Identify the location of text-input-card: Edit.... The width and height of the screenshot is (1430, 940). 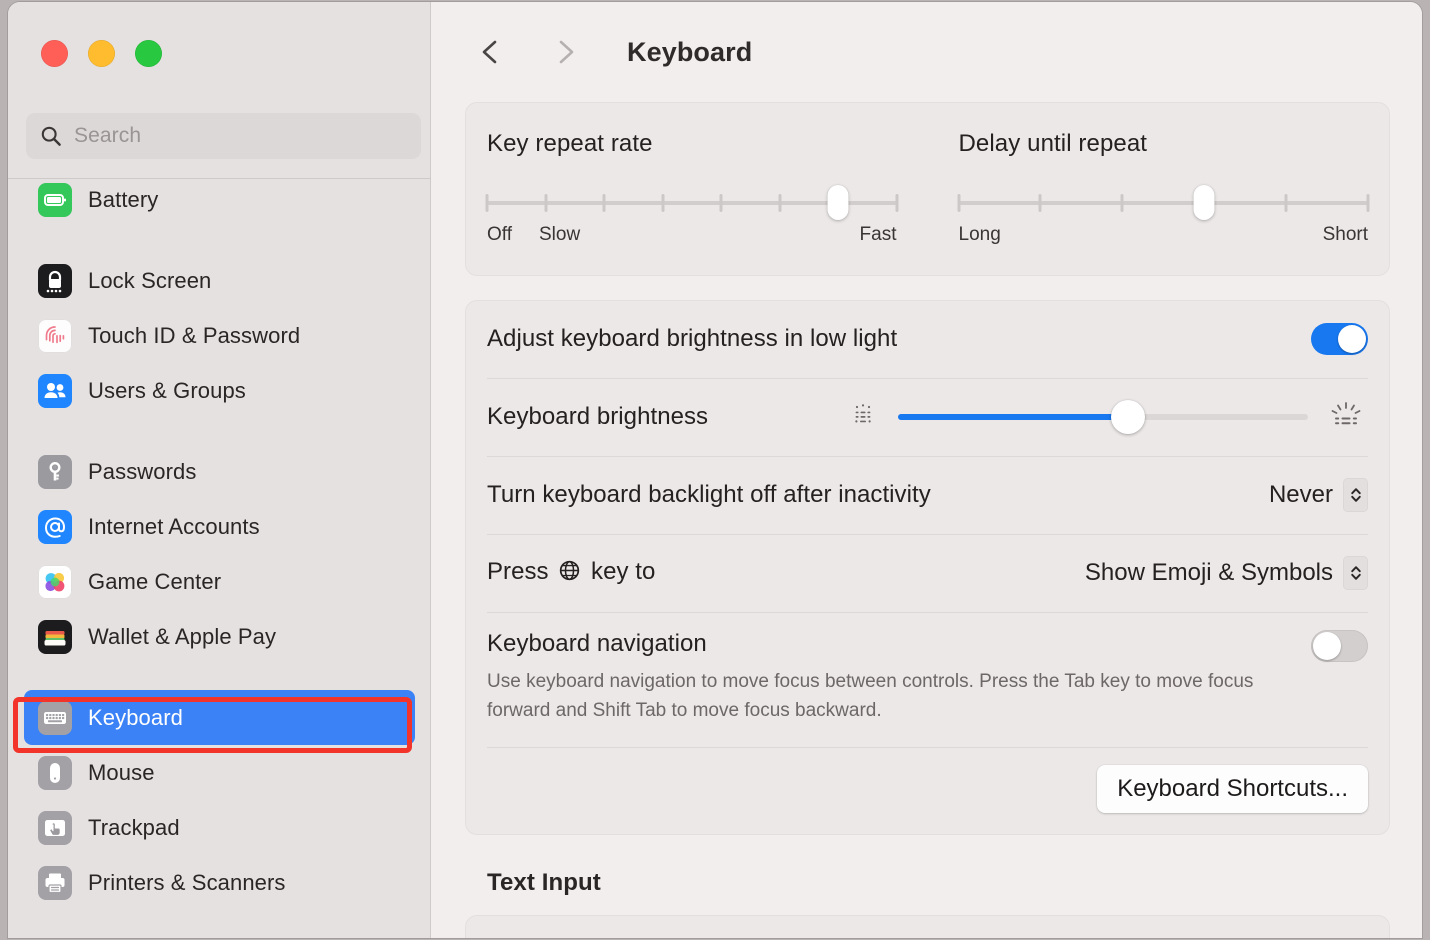
(927, 926).